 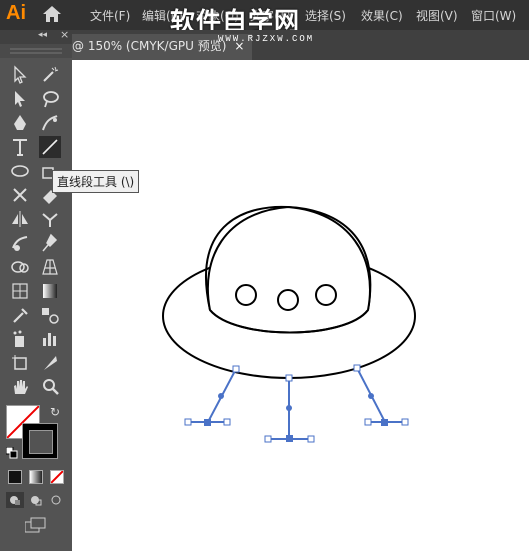 I want to click on menu-select: 选择(S), so click(x=325, y=15).